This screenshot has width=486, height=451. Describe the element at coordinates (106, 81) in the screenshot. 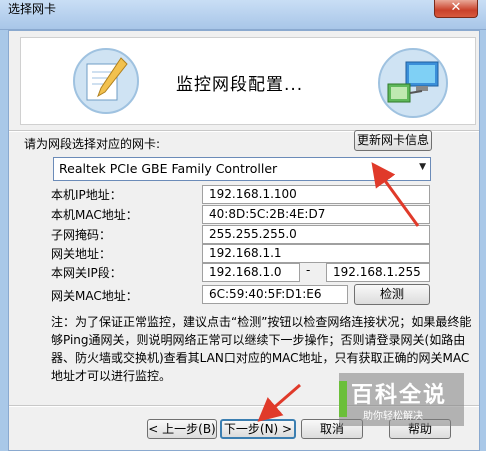

I see `network-config-icon` at that location.